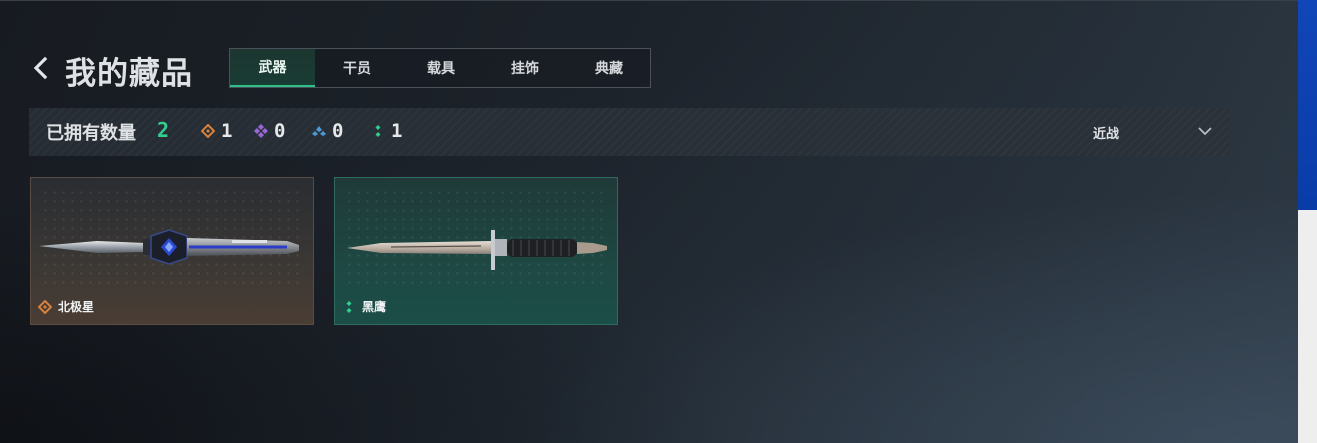  What do you see at coordinates (357, 68) in the screenshot?
I see `tab-operators: 干员` at bounding box center [357, 68].